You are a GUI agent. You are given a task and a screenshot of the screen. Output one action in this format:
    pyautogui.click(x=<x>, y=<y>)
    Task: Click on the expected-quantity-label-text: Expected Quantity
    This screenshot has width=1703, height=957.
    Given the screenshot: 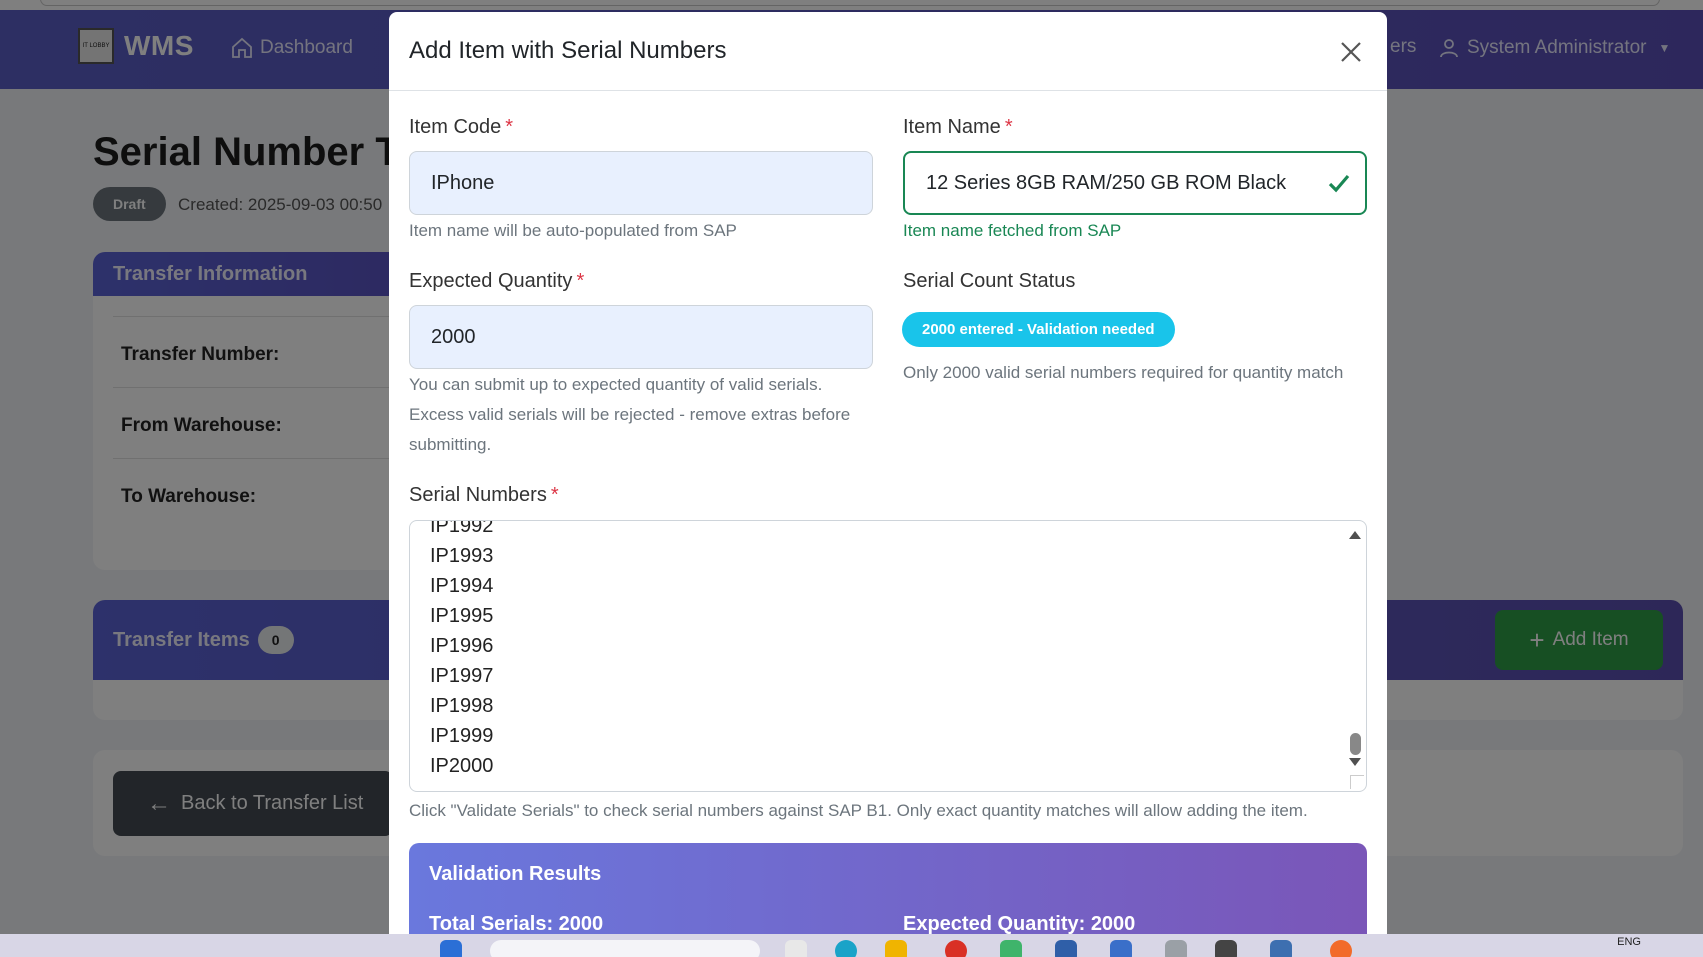 What is the action you would take?
    pyautogui.click(x=491, y=281)
    